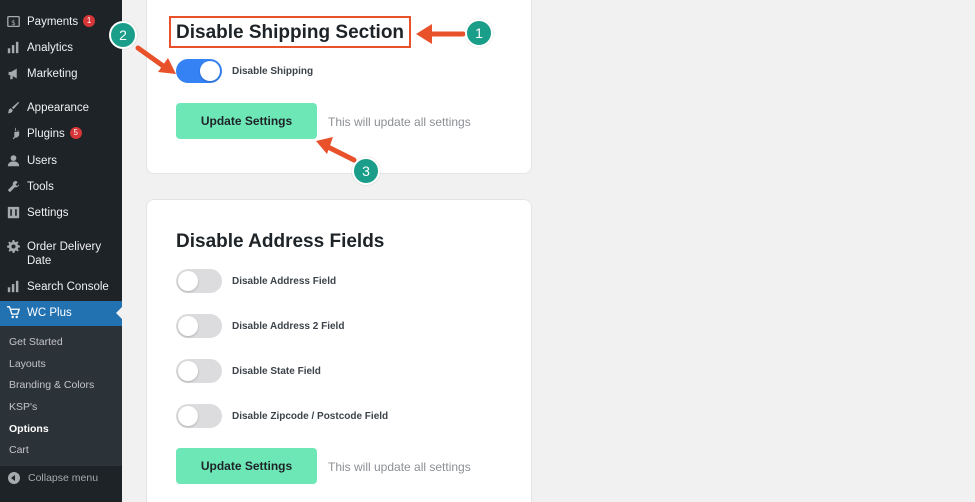  I want to click on collapse-menu-button: Collapse menu, so click(61, 478).